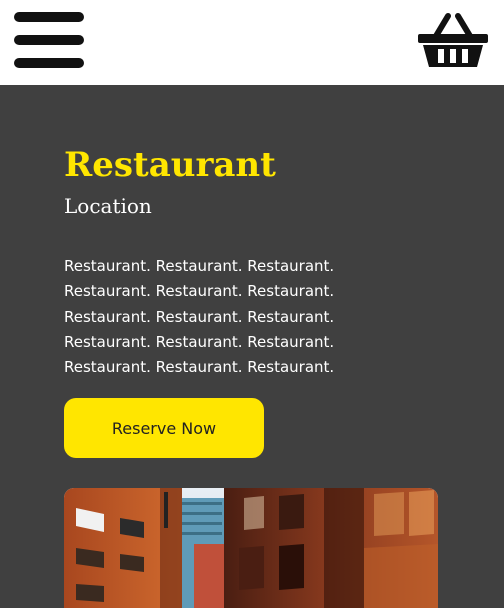 This screenshot has width=504, height=608. I want to click on hamburger-menu-icon, so click(49, 40).